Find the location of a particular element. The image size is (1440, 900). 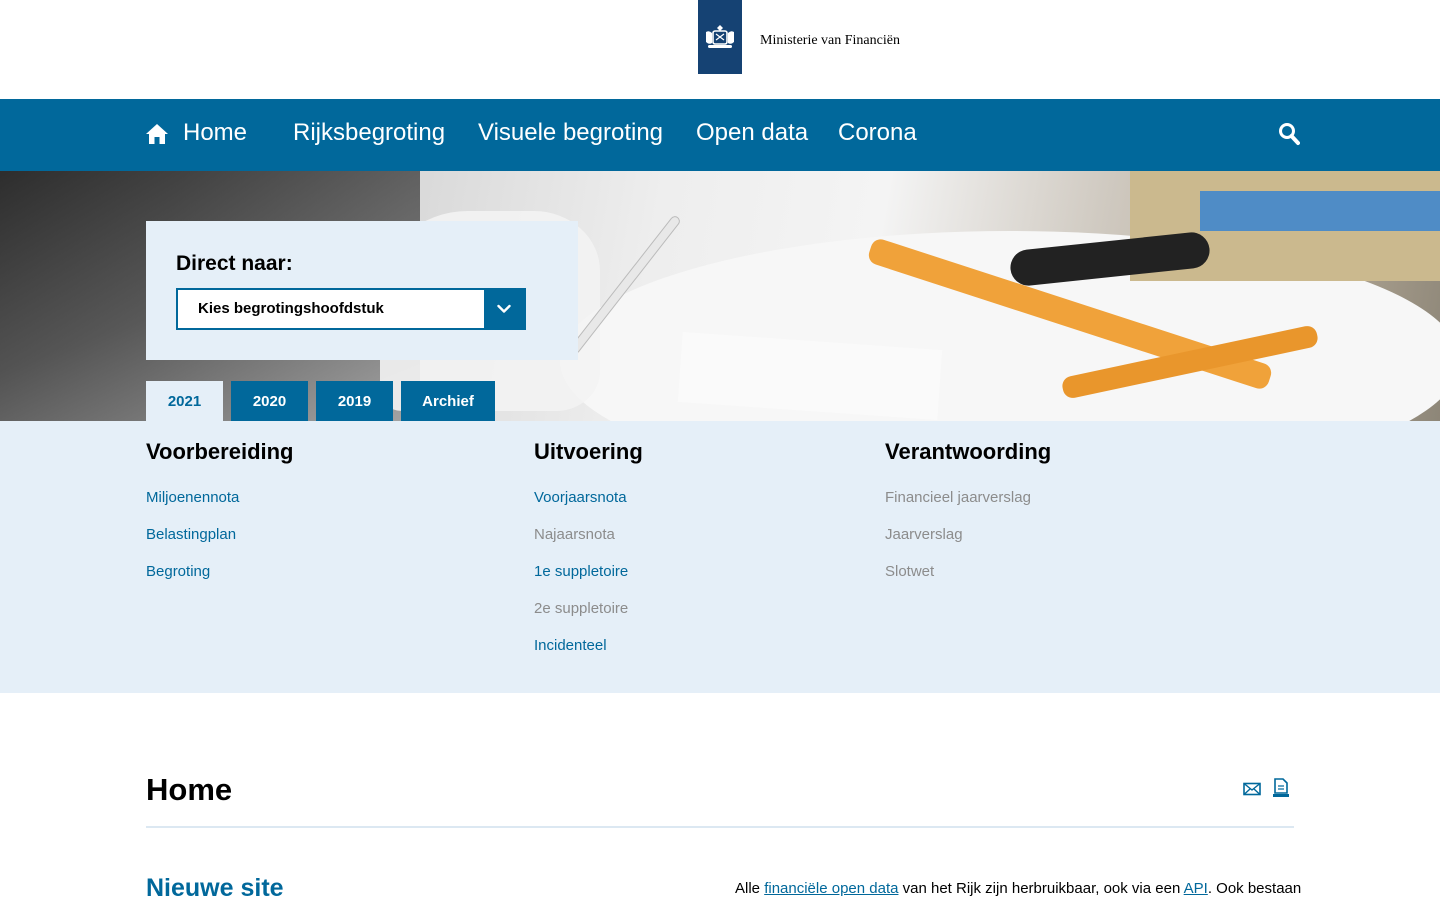

tab-2020: 2020 is located at coordinates (269, 401).